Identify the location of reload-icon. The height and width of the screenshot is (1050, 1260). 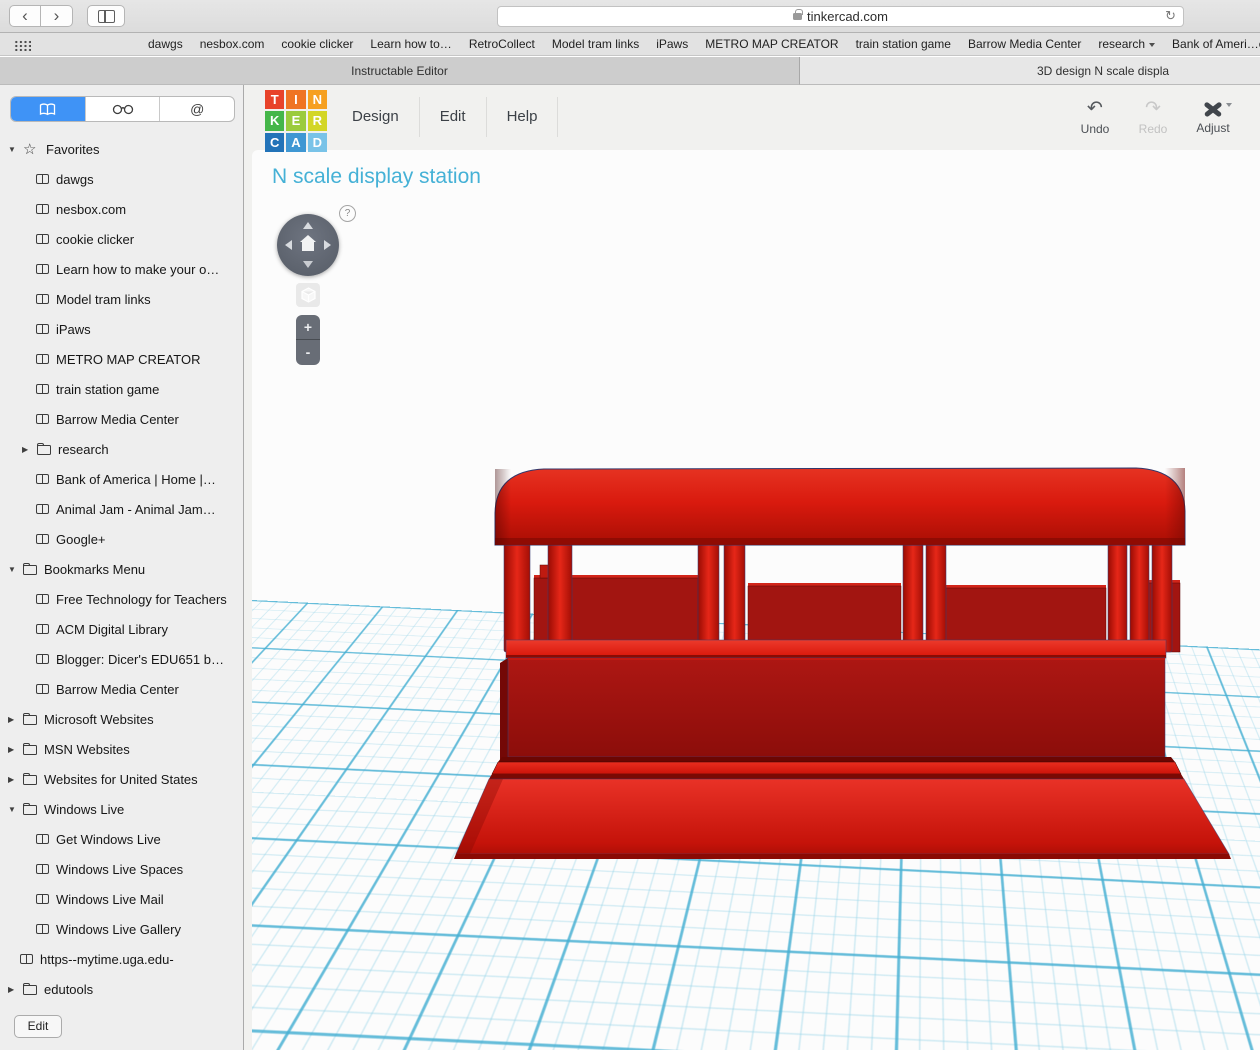
(1170, 16).